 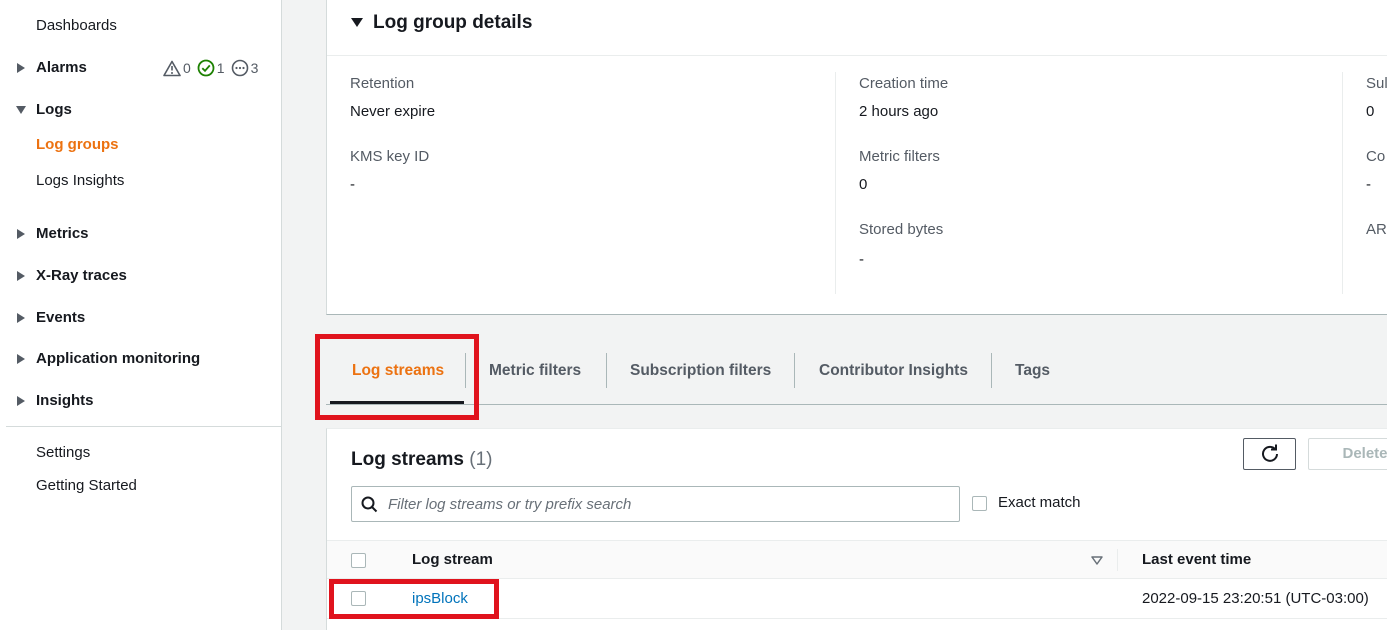 What do you see at coordinates (899, 111) in the screenshot?
I see `creation-time-value: 2 hours ago` at bounding box center [899, 111].